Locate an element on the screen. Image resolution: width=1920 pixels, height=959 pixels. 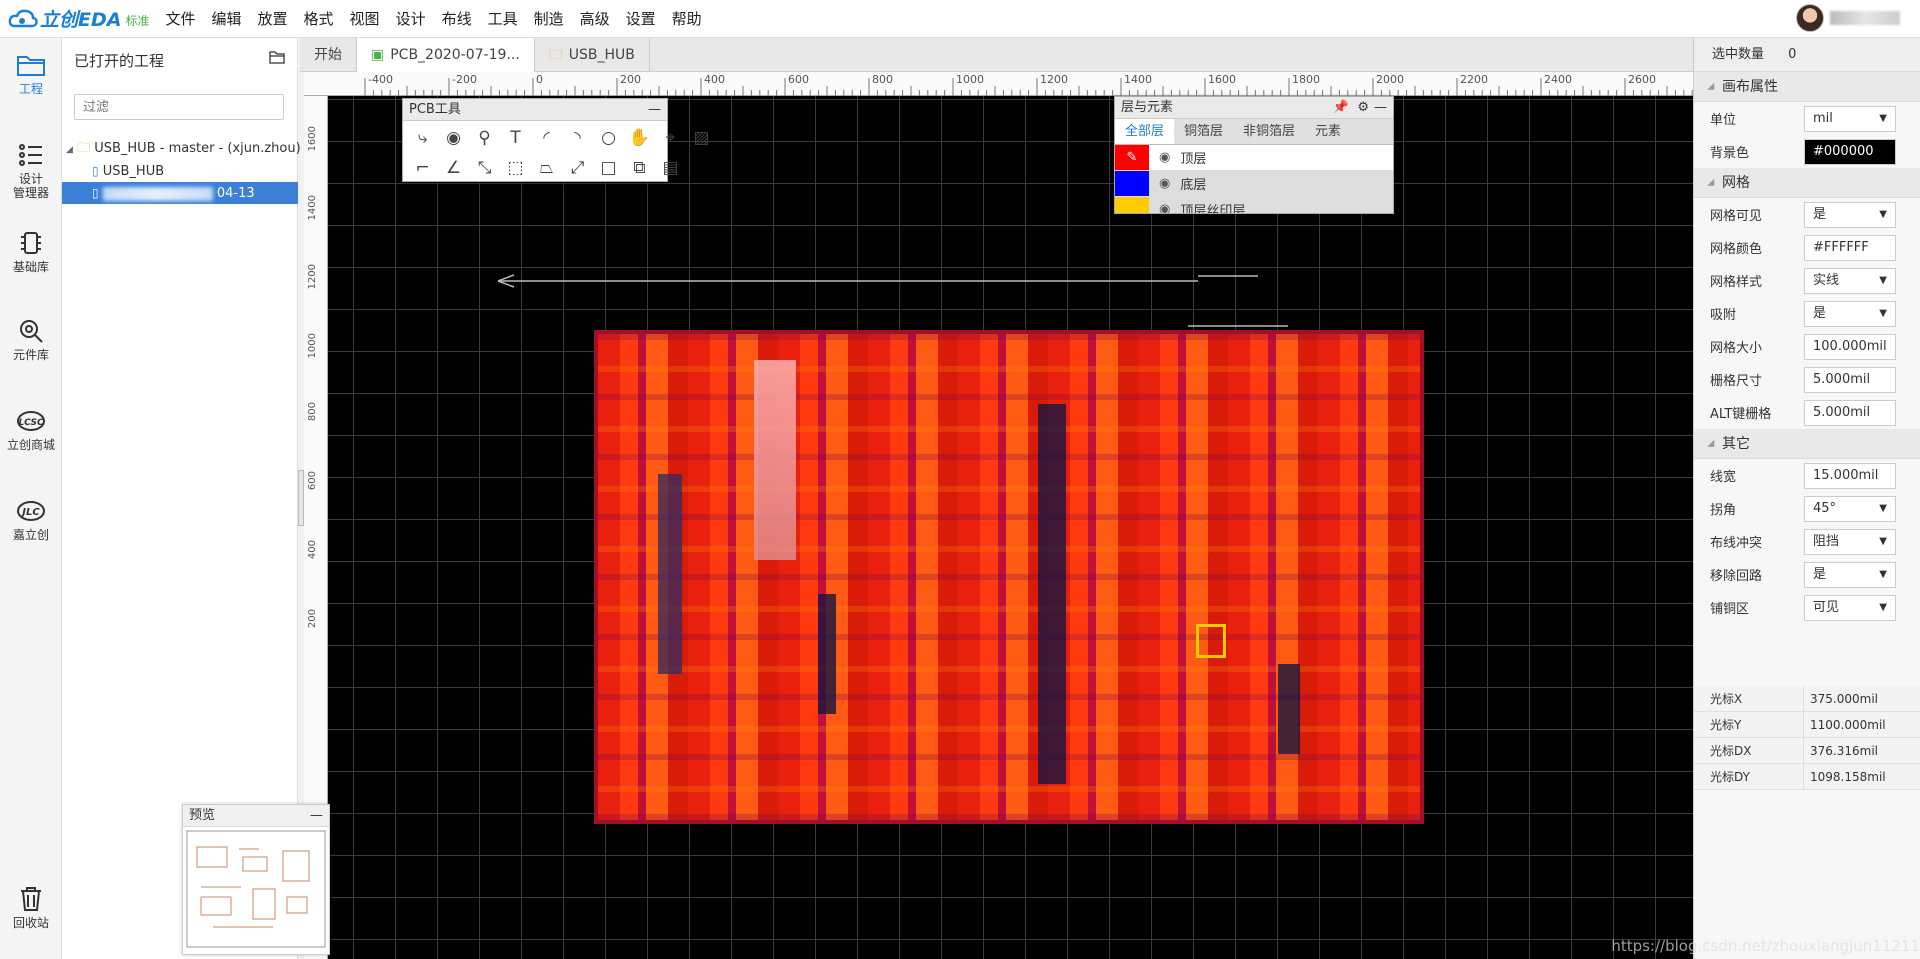
rect-tool-icon: □ is located at coordinates (608, 168).